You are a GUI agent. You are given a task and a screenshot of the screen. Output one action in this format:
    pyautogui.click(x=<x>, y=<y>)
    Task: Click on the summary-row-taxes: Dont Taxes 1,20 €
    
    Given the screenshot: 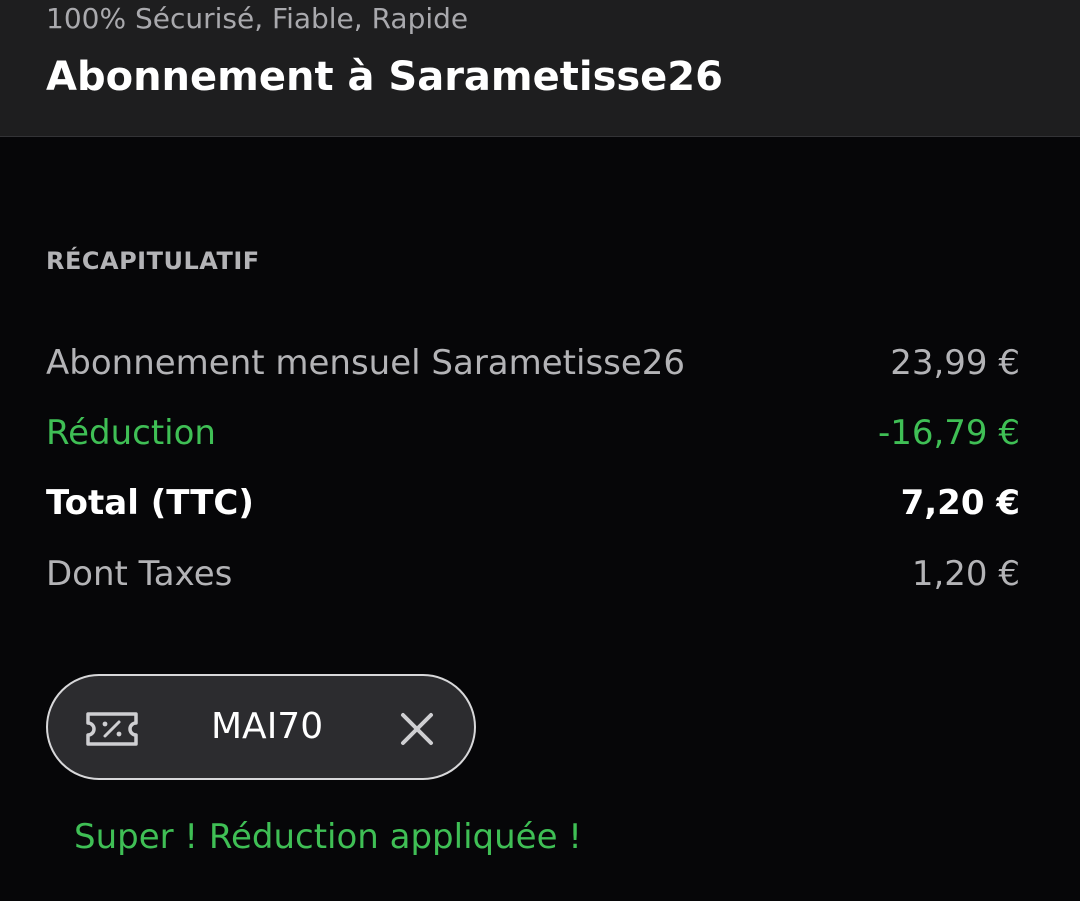 What is the action you would take?
    pyautogui.click(x=533, y=577)
    